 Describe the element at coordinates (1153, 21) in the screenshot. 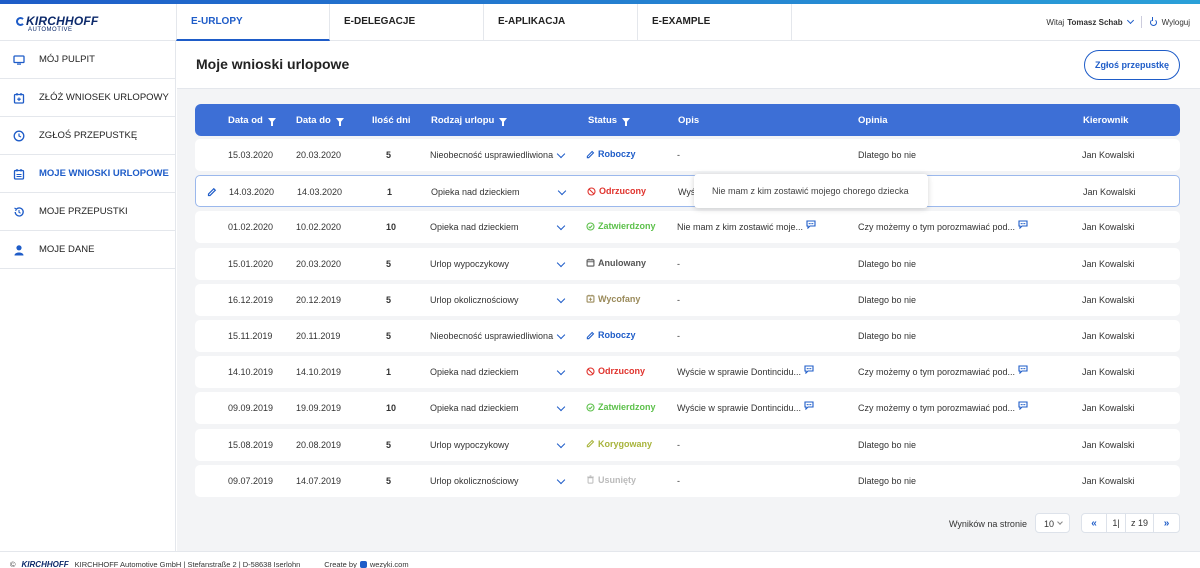

I see `power-icon` at that location.